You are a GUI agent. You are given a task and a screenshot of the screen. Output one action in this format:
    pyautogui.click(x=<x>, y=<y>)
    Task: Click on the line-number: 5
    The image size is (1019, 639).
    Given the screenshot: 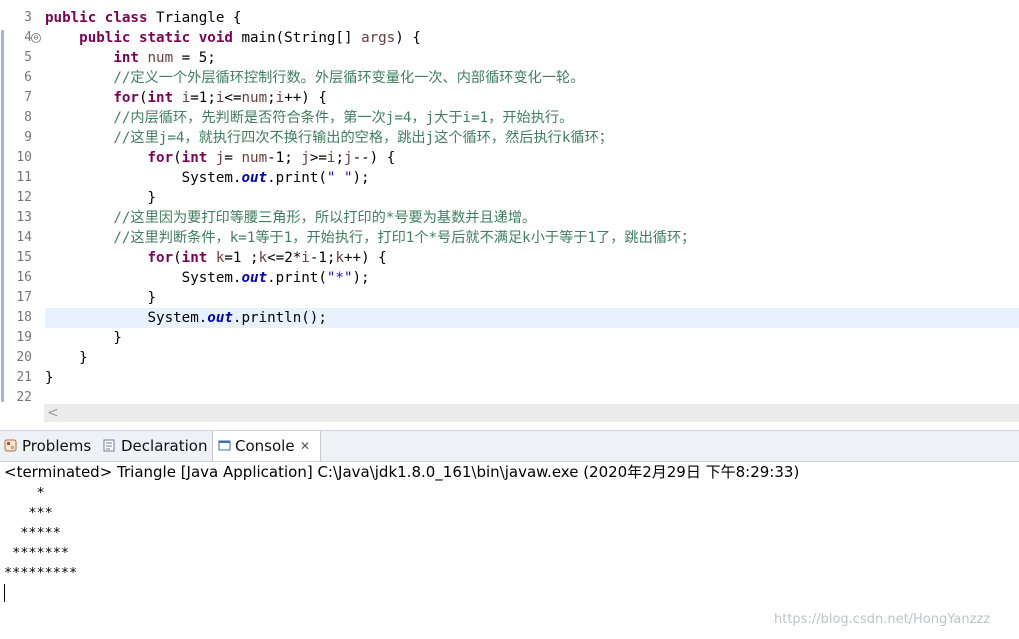 What is the action you would take?
    pyautogui.click(x=28, y=57)
    